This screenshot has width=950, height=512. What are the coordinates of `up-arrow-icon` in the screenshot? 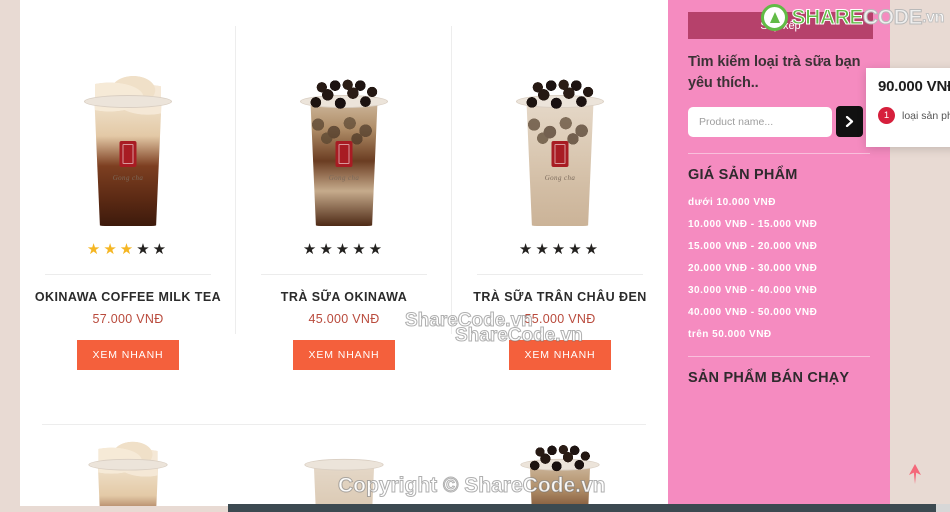 It's located at (915, 474).